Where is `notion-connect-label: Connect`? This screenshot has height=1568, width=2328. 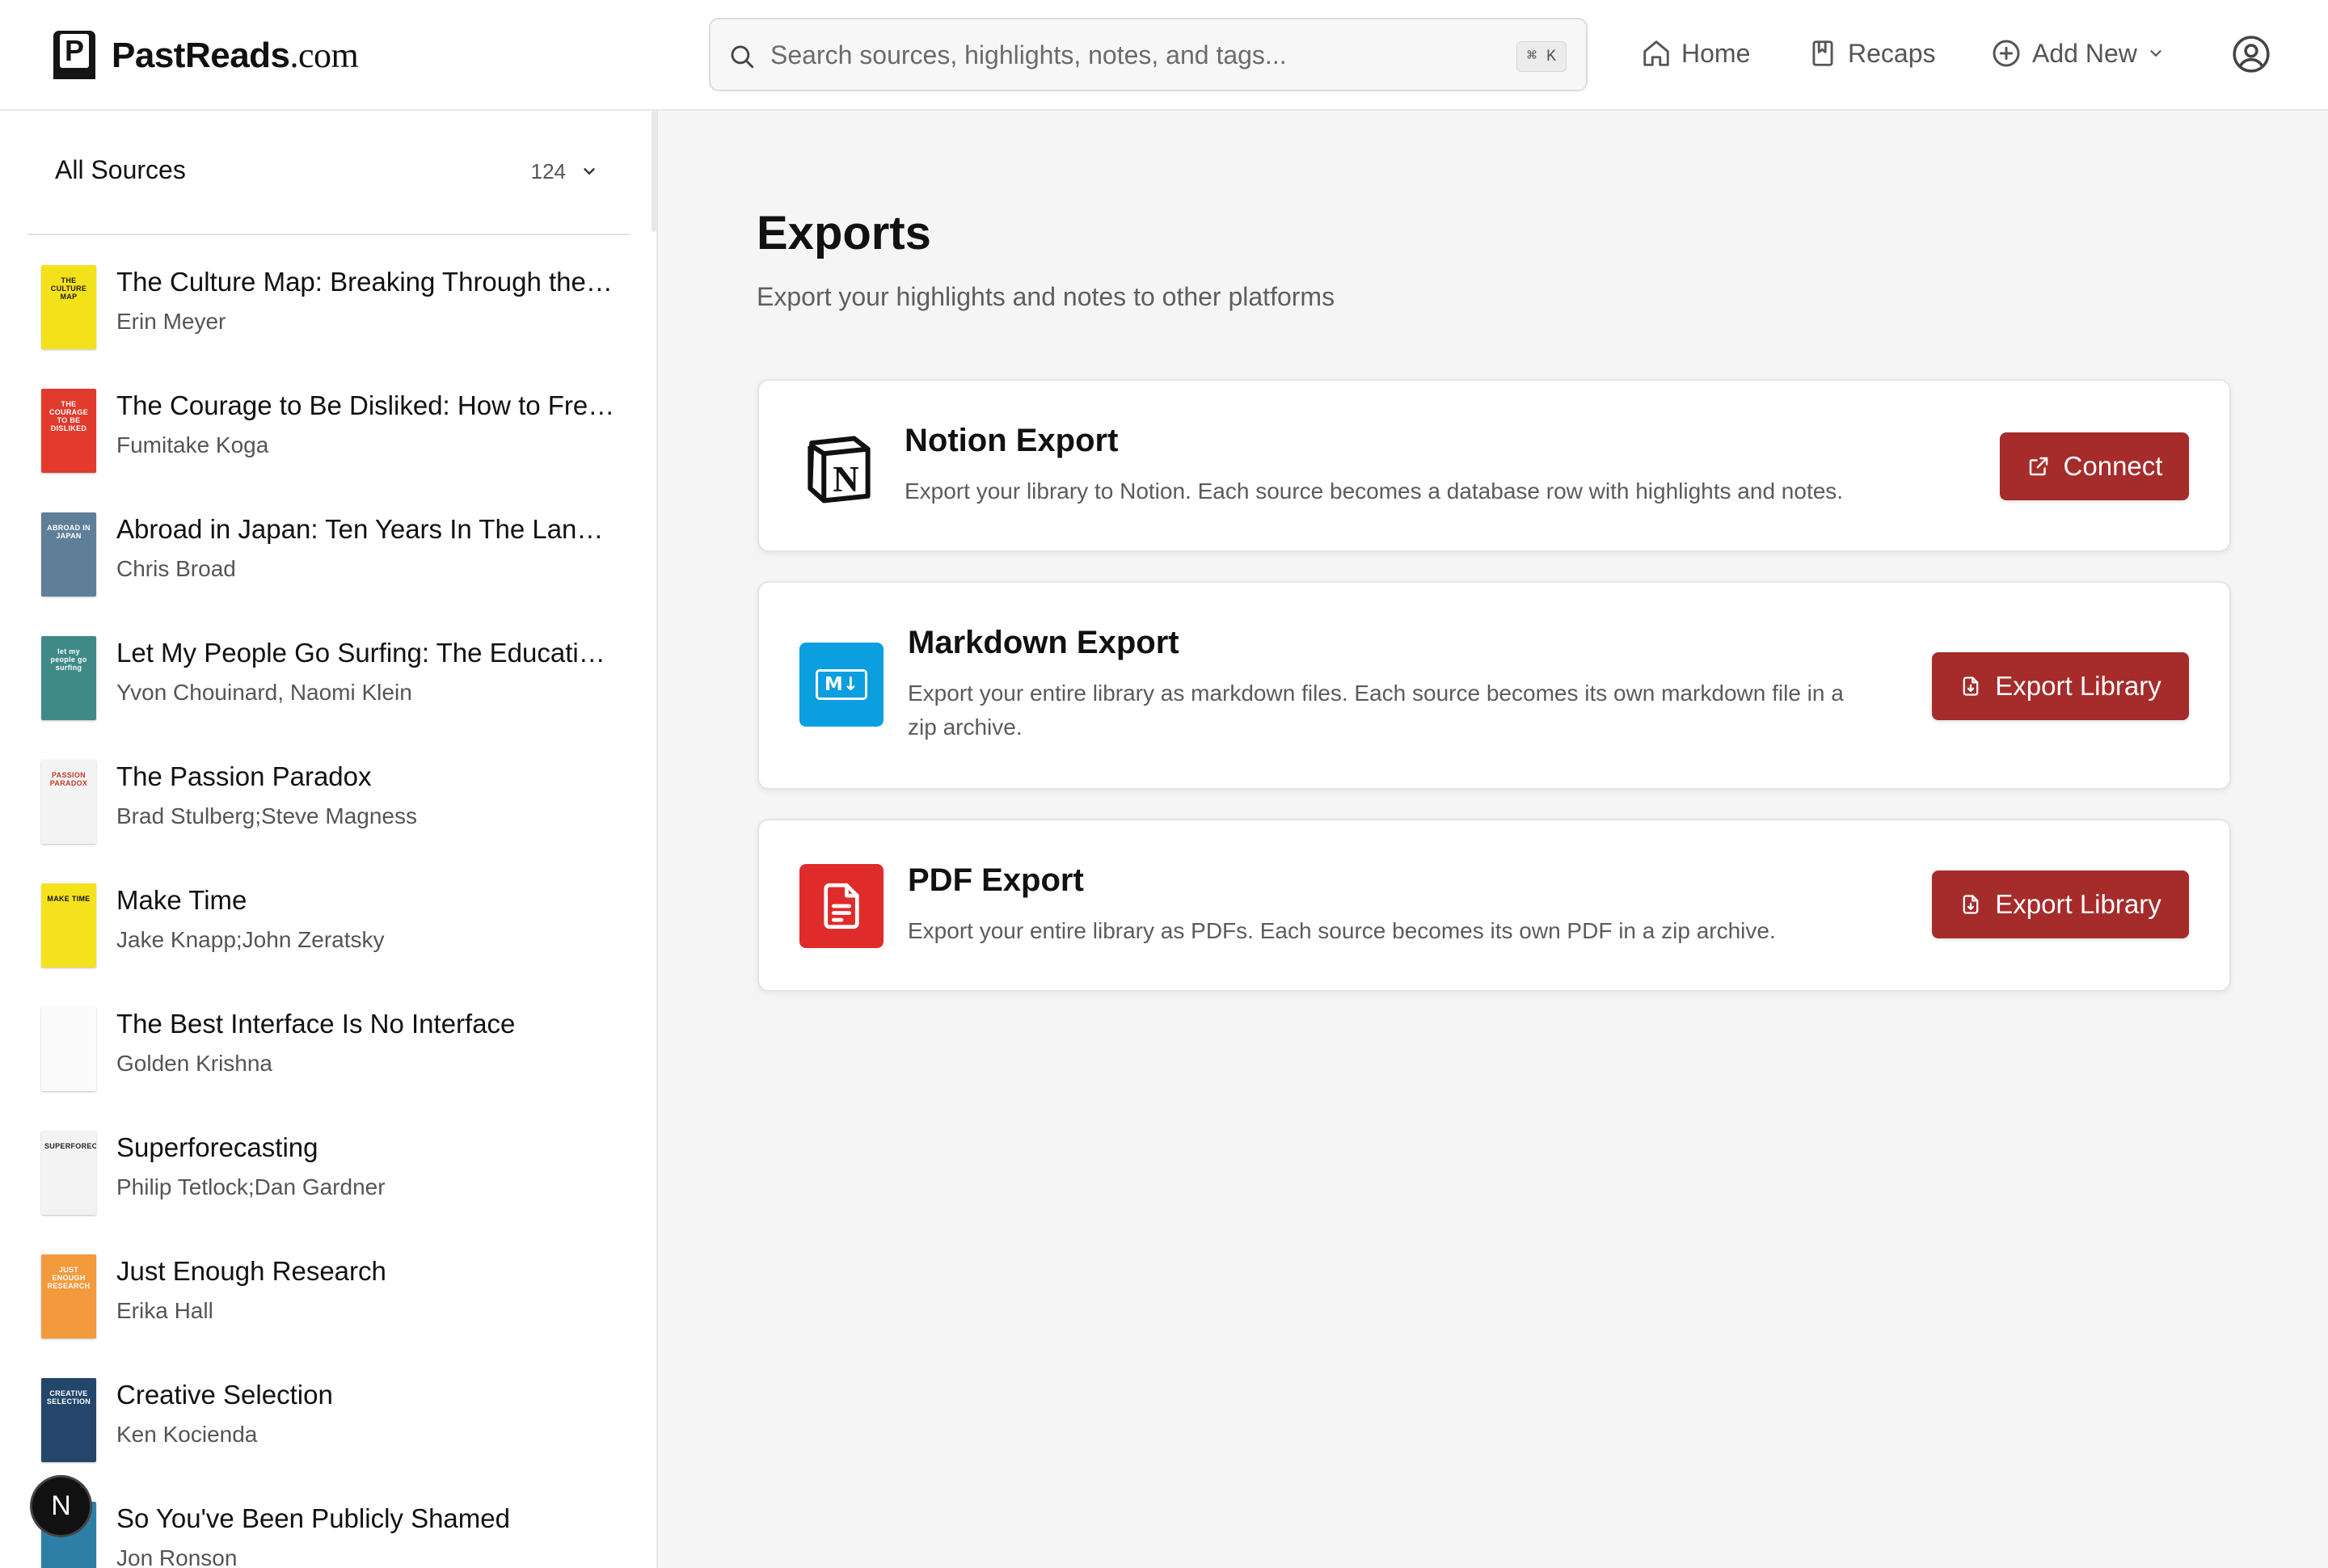 notion-connect-label: Connect is located at coordinates (2113, 466).